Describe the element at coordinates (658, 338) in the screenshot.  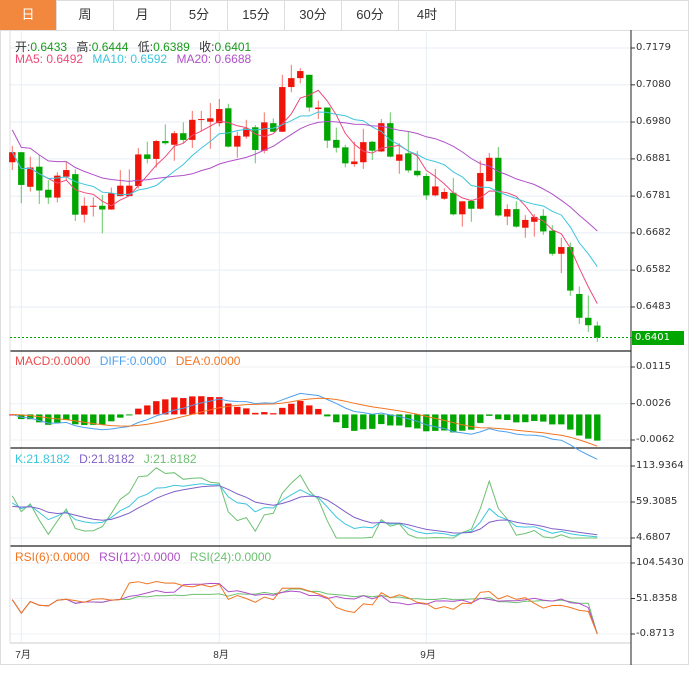
I see `last-price-tag: 0.6401` at that location.